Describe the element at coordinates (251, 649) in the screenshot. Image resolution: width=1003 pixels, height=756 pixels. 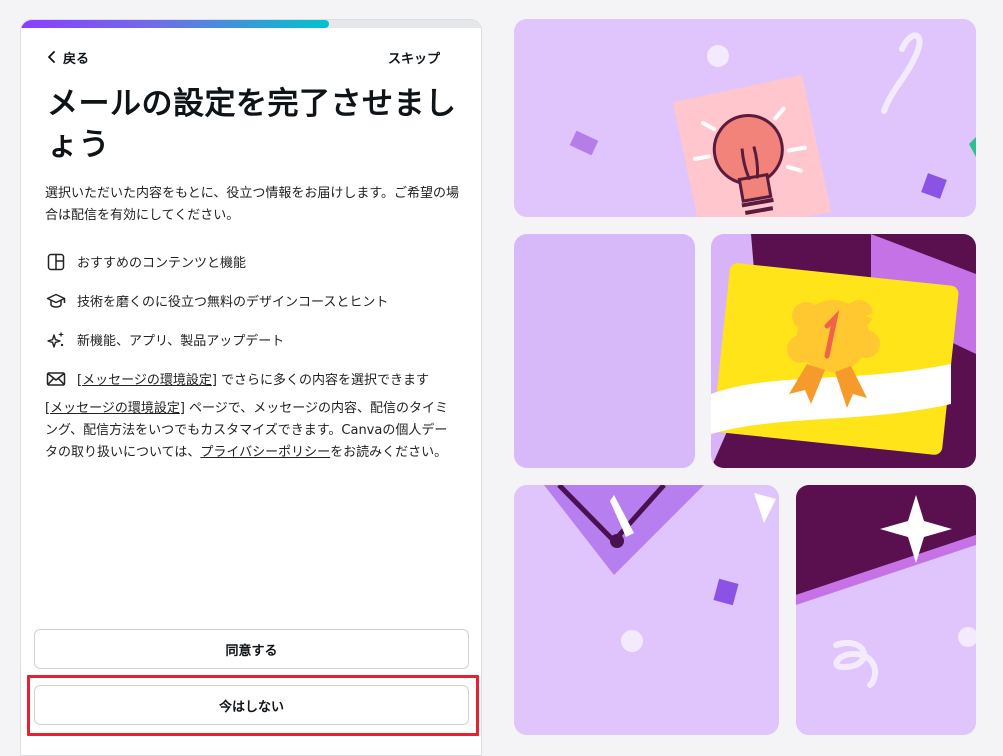
I see `agree-button: 同意する` at that location.